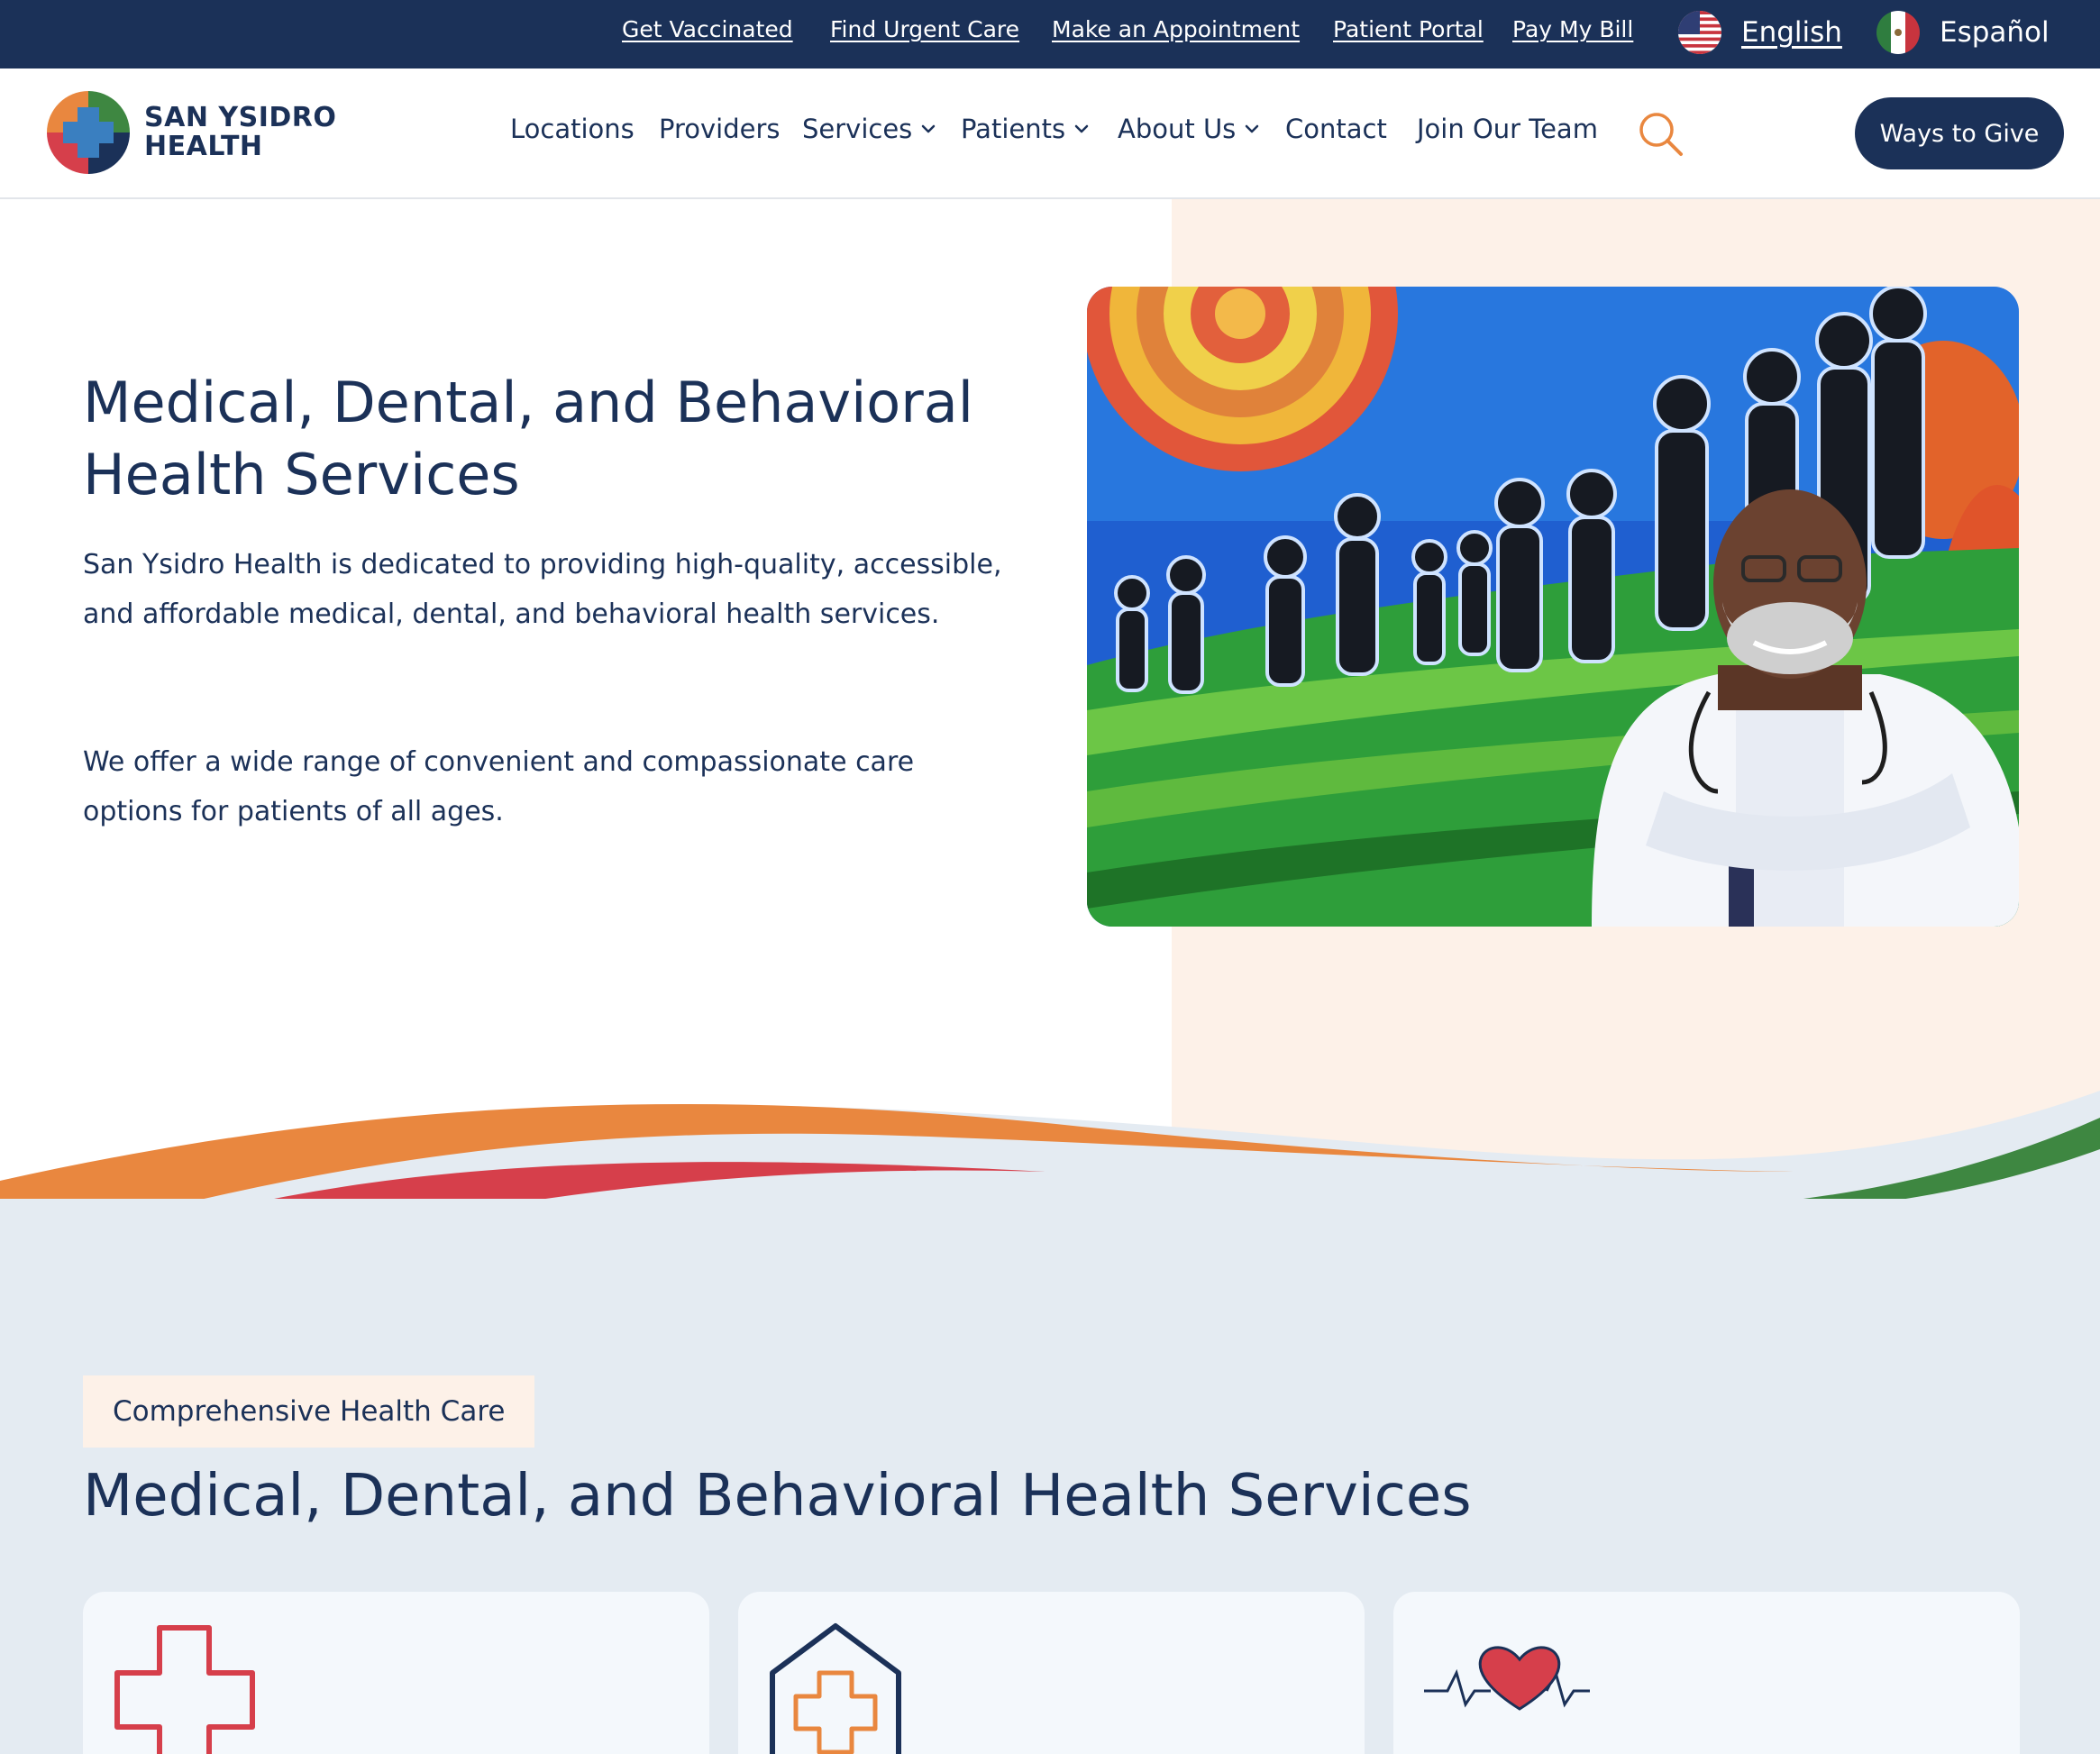 The height and width of the screenshot is (1754, 2100). I want to click on site-logo: SAN YSIDRO HEALTH, so click(191, 132).